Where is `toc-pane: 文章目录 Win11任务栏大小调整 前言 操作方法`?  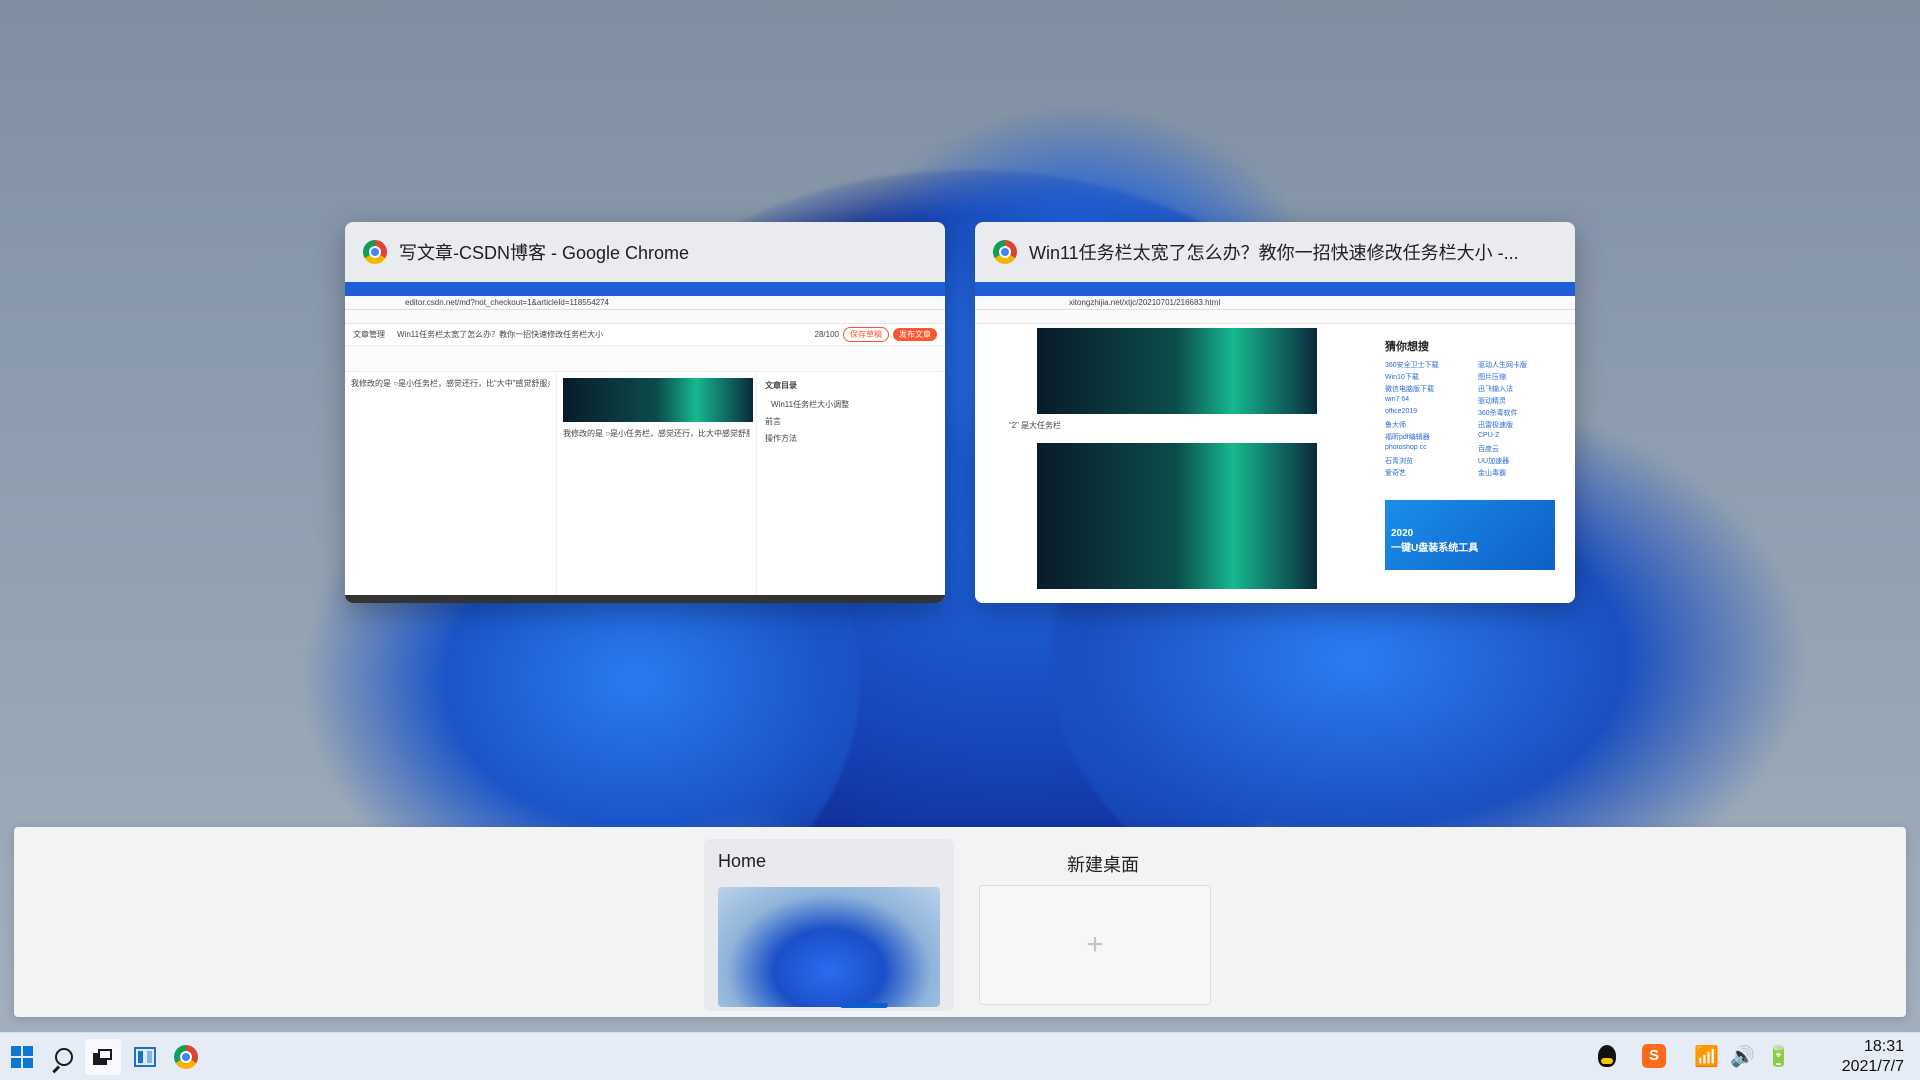 toc-pane: 文章目录 Win11任务栏大小调整 前言 操作方法 is located at coordinates (851, 483).